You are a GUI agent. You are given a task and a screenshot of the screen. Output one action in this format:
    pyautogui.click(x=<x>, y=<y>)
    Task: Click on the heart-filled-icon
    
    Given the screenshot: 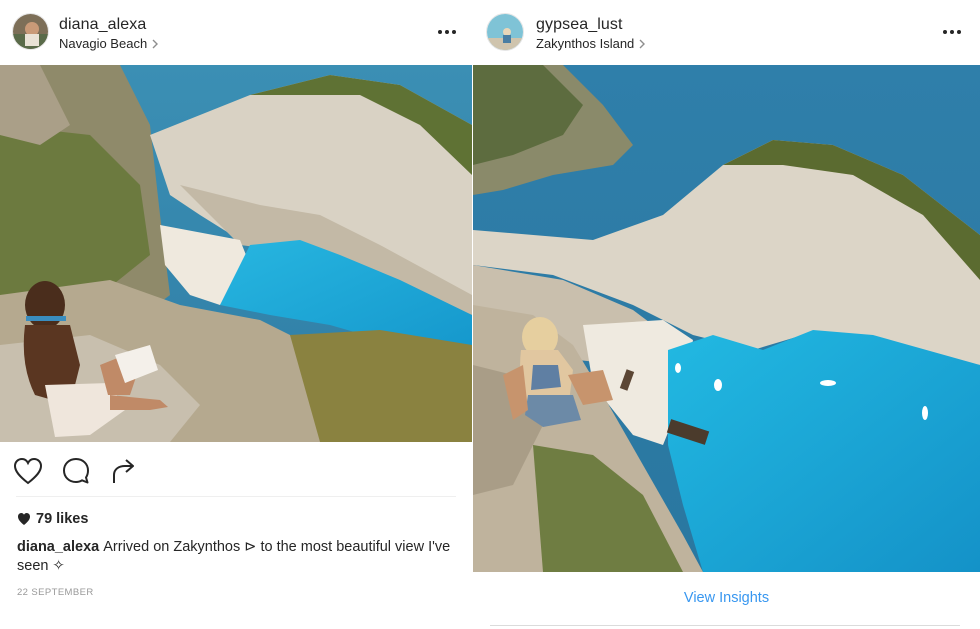 What is the action you would take?
    pyautogui.click(x=24, y=519)
    